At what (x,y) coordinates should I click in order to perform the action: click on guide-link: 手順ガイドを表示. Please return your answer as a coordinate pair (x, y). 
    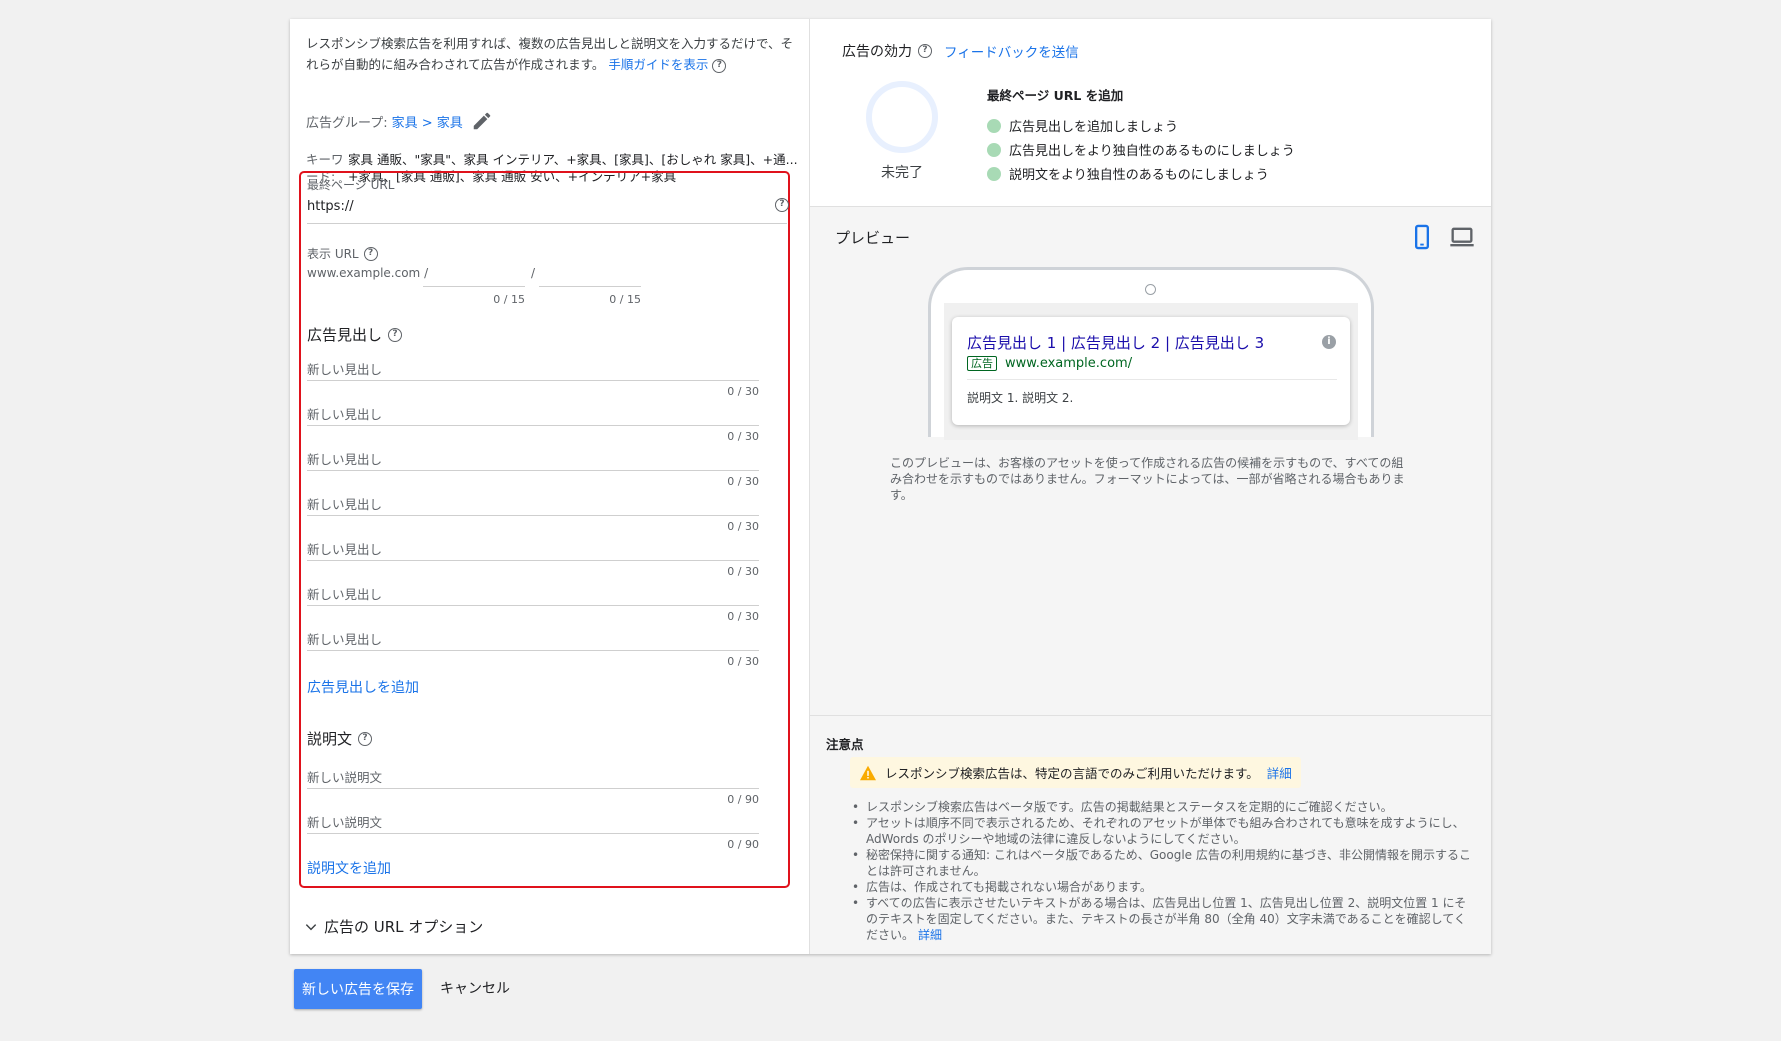
    Looking at the image, I should click on (658, 64).